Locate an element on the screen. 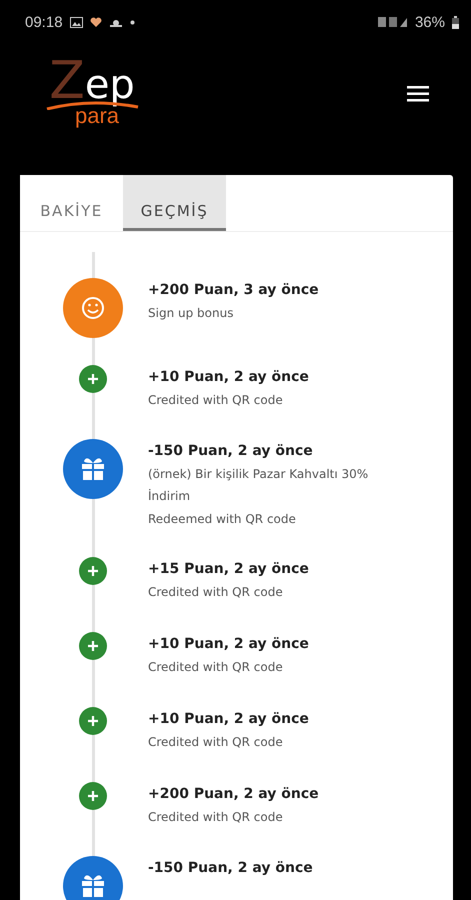 The width and height of the screenshot is (471, 900). history-title: +15 Puan, 2 ay önce is located at coordinates (229, 569).